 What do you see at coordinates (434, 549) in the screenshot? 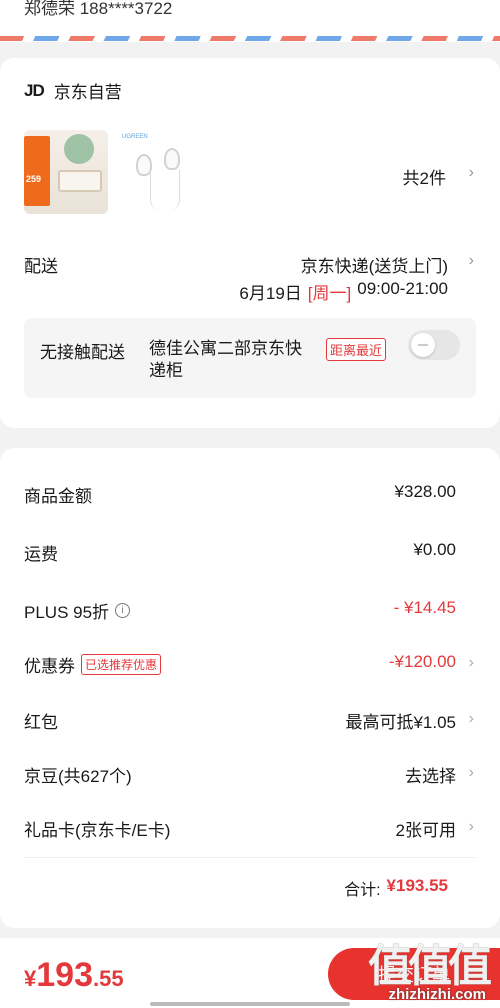
I see `shipping-value: ¥0.00` at bounding box center [434, 549].